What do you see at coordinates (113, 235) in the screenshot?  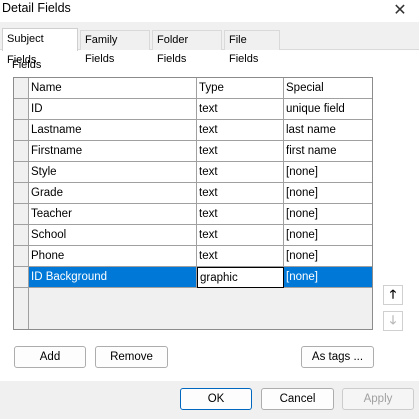 I see `name-cell: School` at bounding box center [113, 235].